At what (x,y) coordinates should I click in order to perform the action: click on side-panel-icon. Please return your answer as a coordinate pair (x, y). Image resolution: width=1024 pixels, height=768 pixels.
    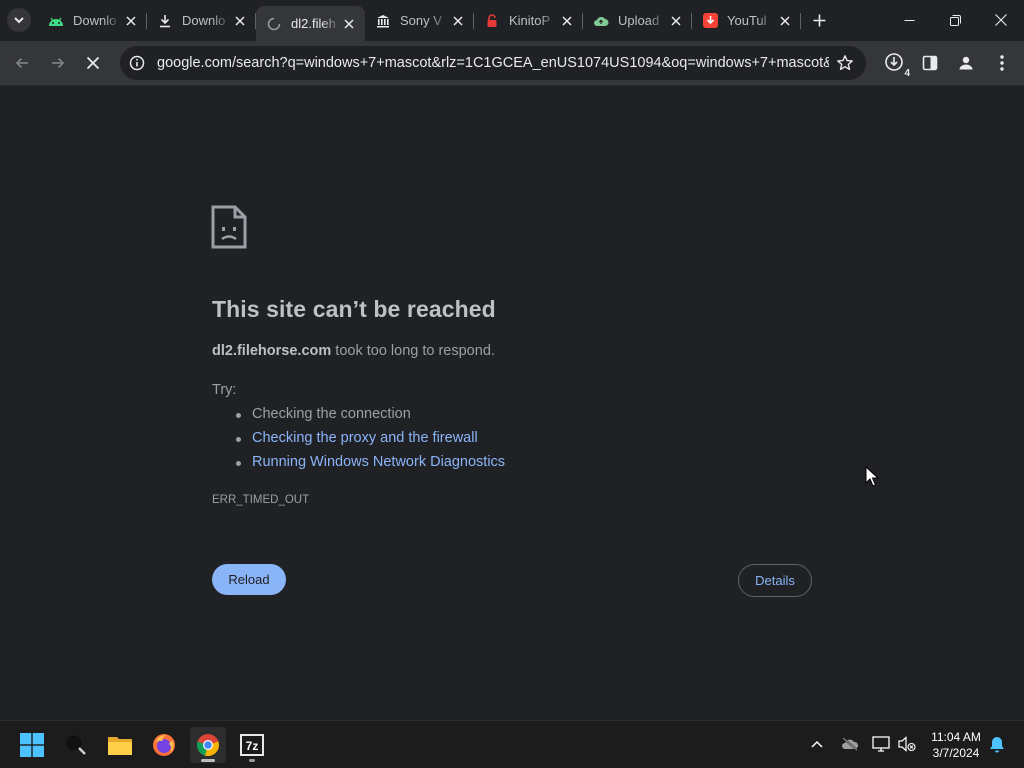
    Looking at the image, I should click on (930, 63).